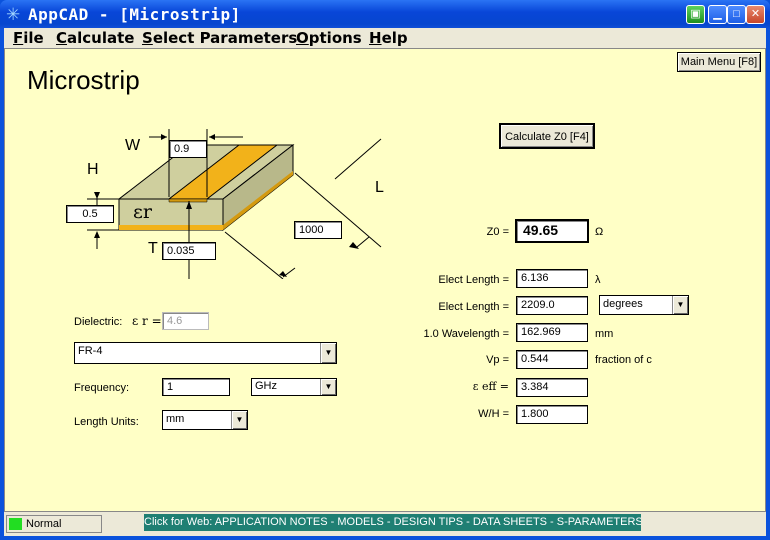  What do you see at coordinates (205, 420) in the screenshot?
I see `length-units-select: mm ▼` at bounding box center [205, 420].